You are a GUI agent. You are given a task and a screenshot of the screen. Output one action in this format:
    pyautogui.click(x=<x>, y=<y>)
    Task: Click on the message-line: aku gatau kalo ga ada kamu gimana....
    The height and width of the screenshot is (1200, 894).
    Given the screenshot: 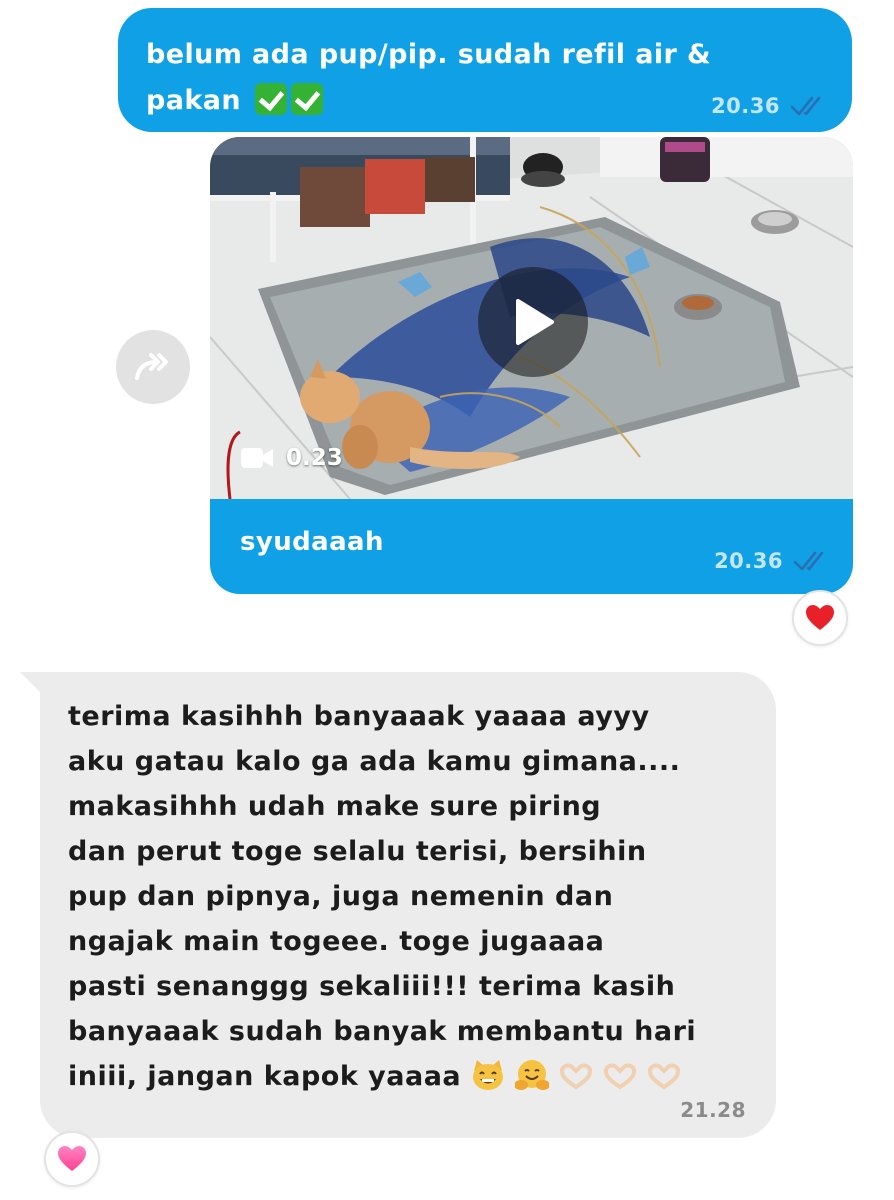 What is the action you would take?
    pyautogui.click(x=374, y=761)
    